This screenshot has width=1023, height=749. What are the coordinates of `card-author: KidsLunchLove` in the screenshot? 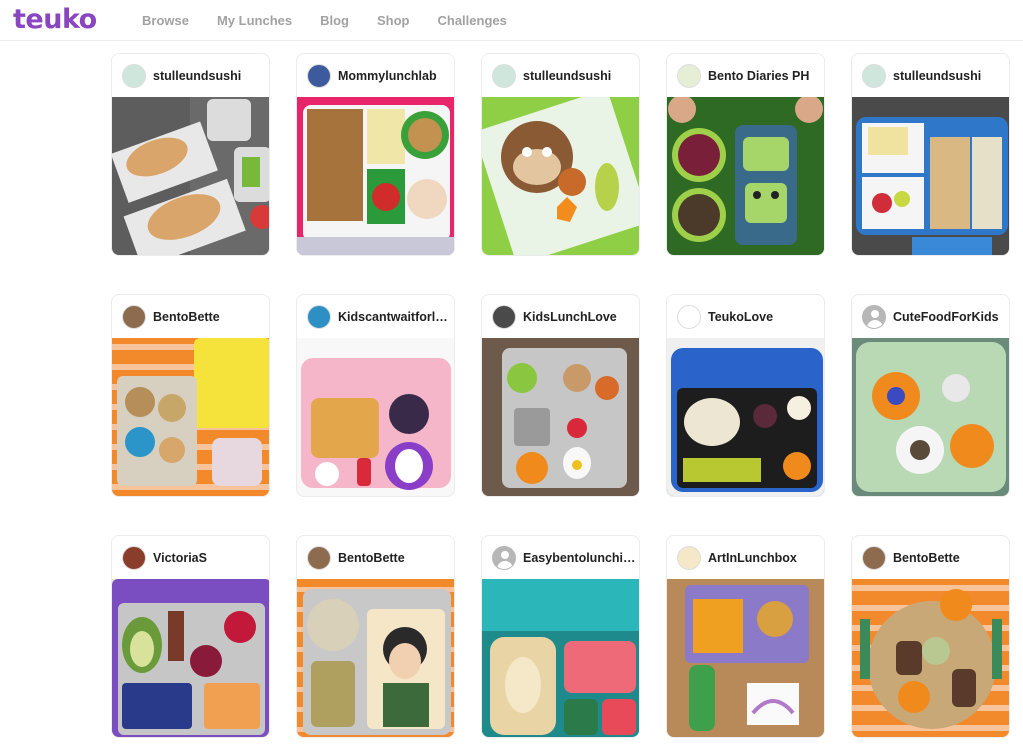 It's located at (560, 316).